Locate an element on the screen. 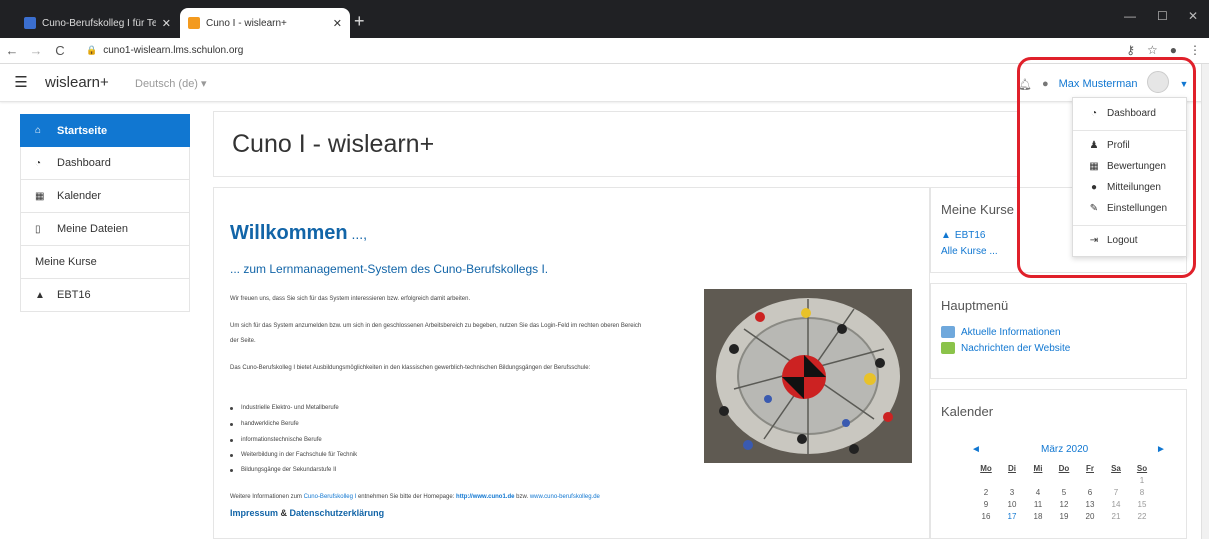 This screenshot has width=1209, height=539. new-tab-button: + is located at coordinates (359, 21).